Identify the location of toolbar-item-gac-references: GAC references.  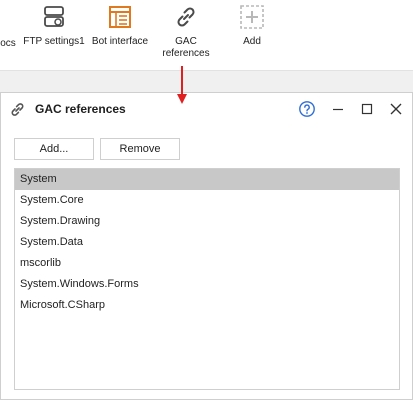
(186, 32).